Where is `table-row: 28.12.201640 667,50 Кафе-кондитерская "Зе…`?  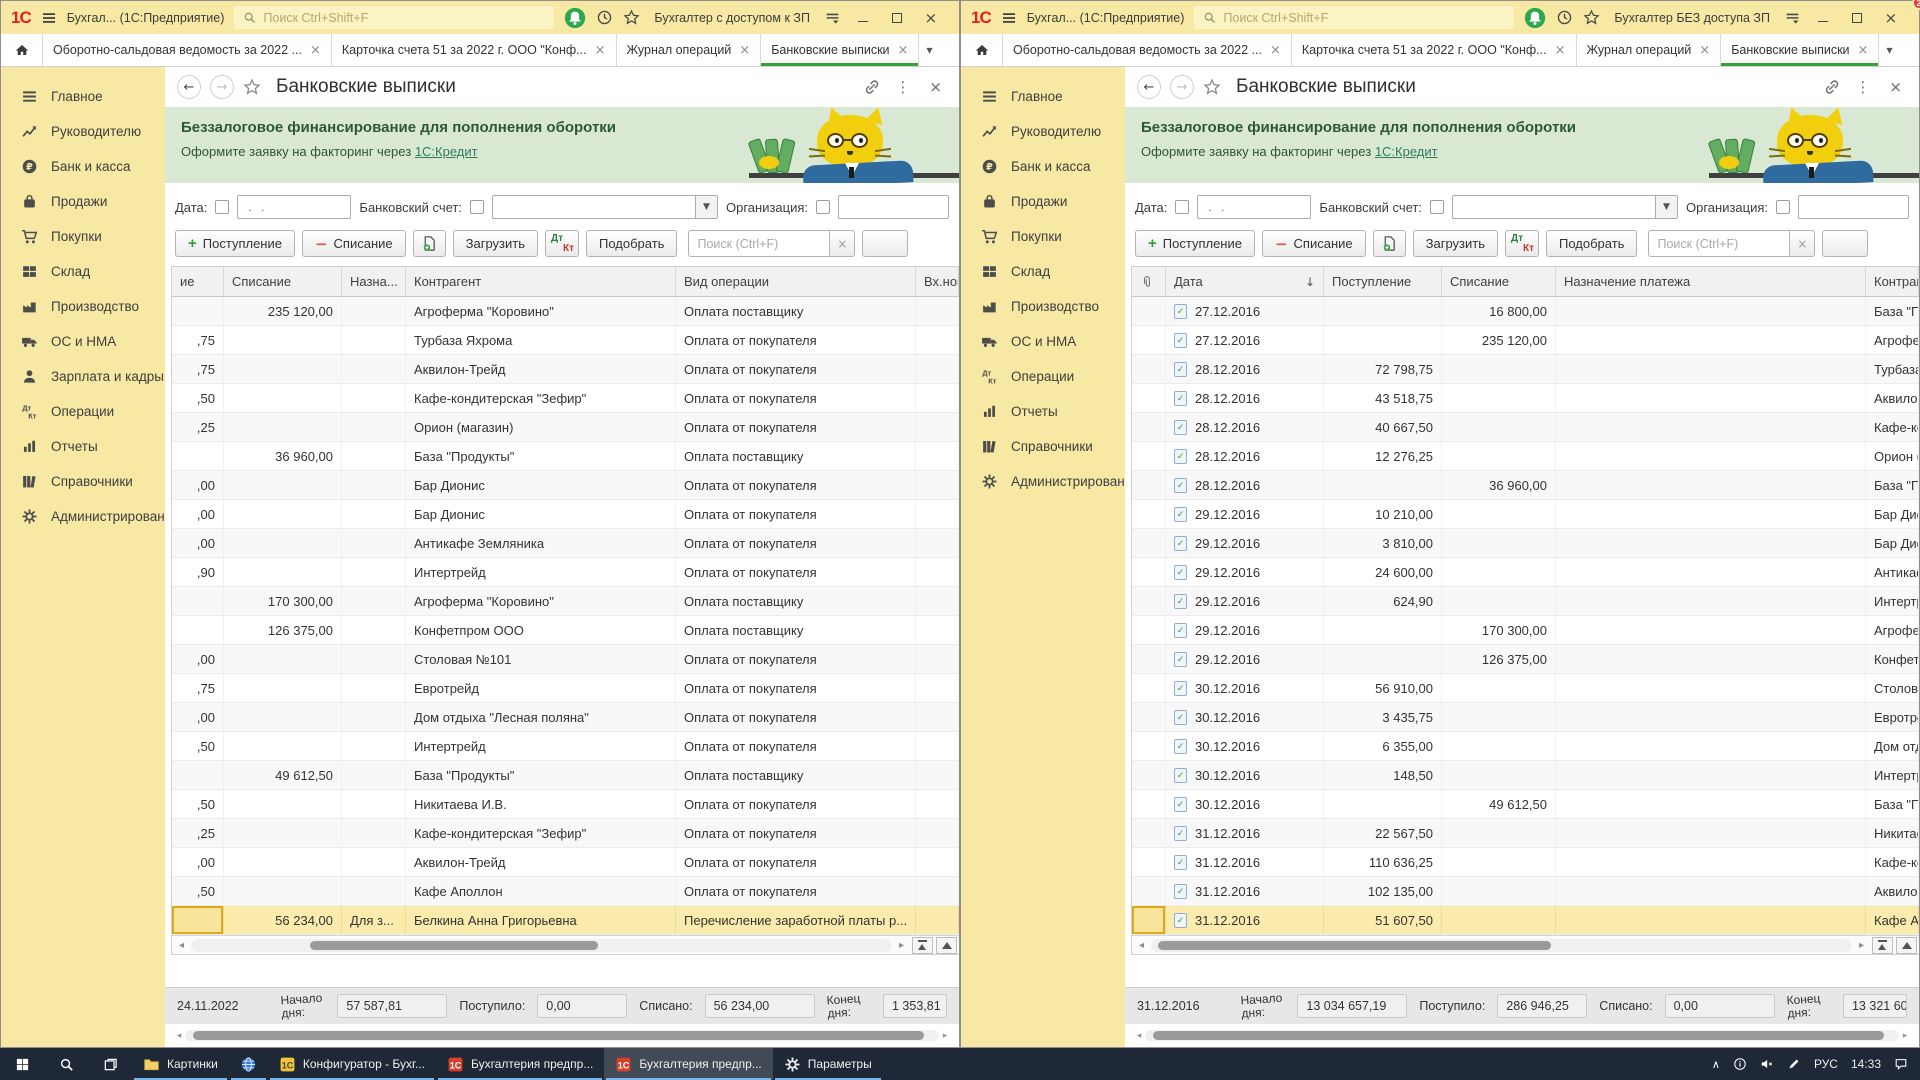 table-row: 28.12.201640 667,50 Кафе-кондитерская "Зе… is located at coordinates (1525, 427).